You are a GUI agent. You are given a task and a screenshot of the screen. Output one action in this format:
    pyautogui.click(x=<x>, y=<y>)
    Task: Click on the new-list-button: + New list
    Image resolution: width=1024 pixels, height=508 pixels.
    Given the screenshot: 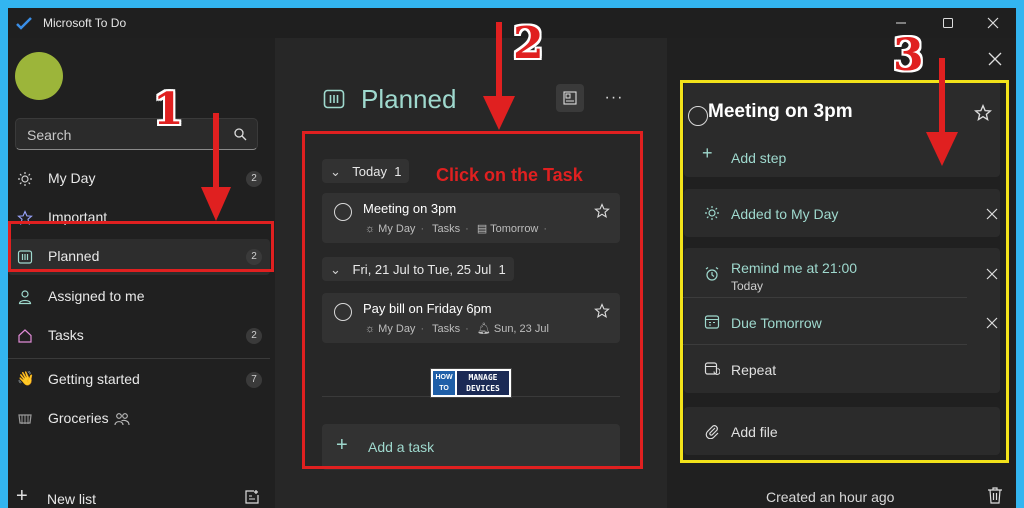 What is the action you would take?
    pyautogui.click(x=139, y=495)
    